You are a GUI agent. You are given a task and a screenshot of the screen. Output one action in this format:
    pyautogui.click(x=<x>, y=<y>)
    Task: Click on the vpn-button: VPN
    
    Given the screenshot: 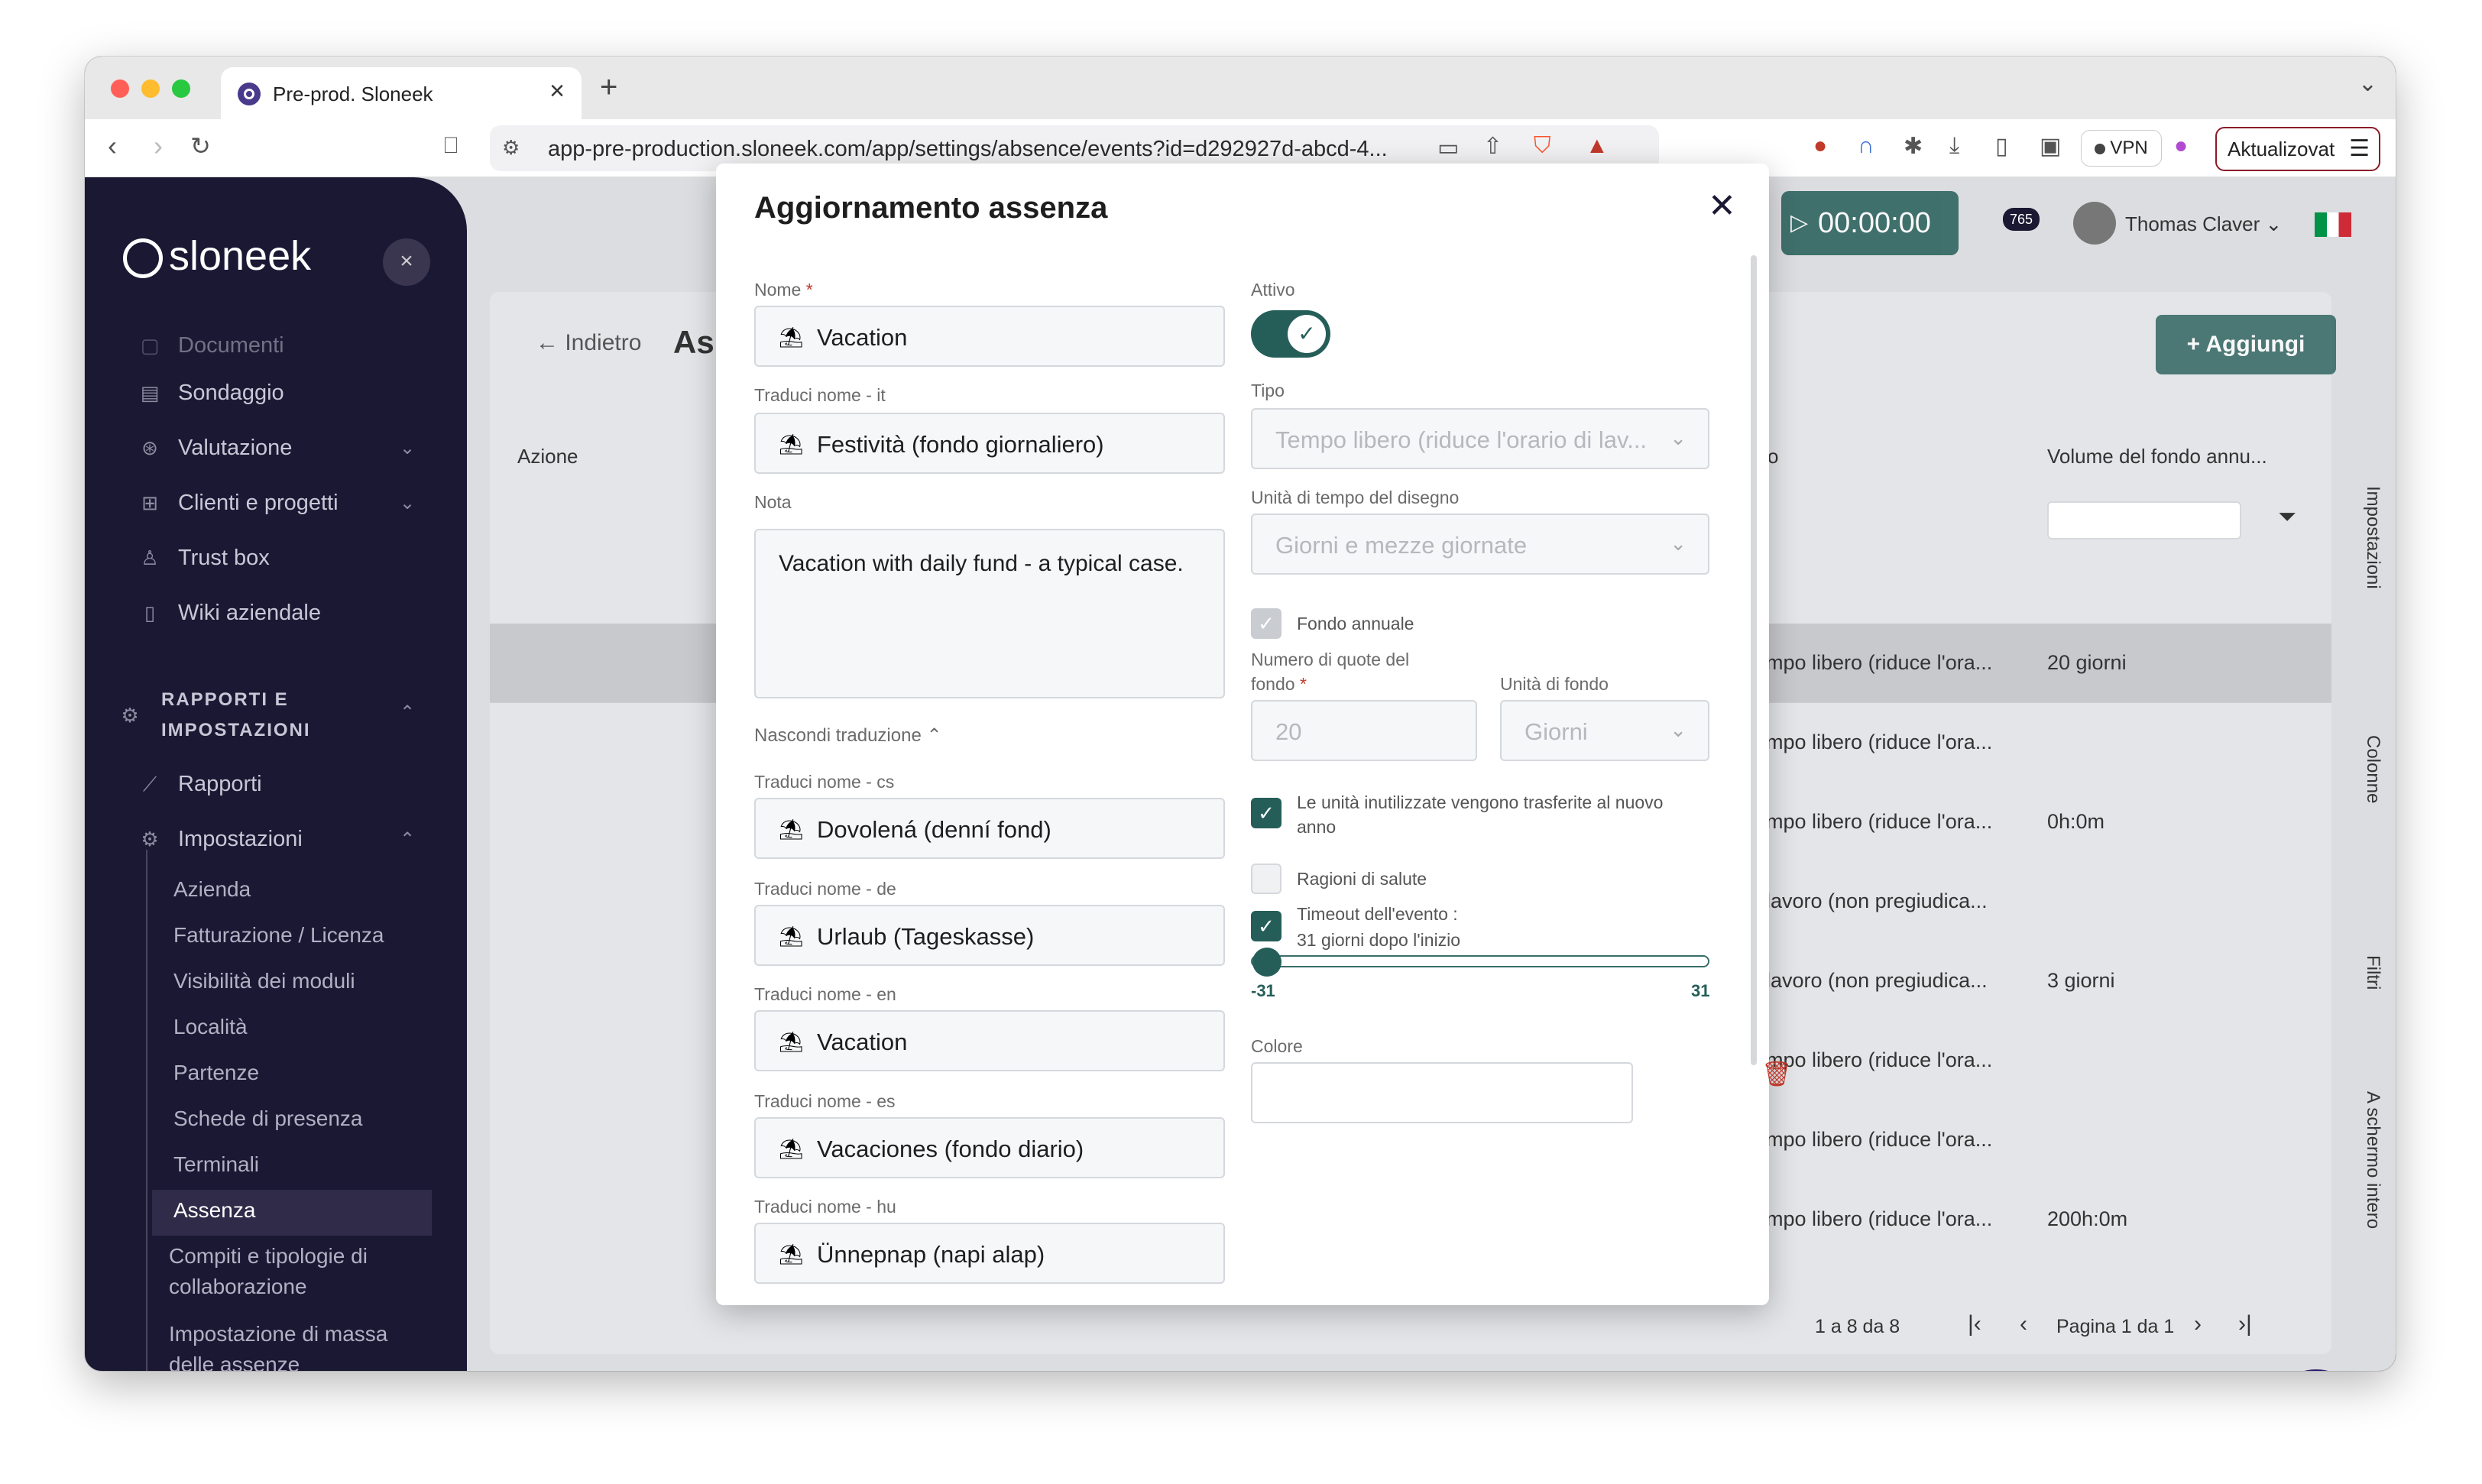 What is the action you would take?
    pyautogui.click(x=2121, y=149)
    